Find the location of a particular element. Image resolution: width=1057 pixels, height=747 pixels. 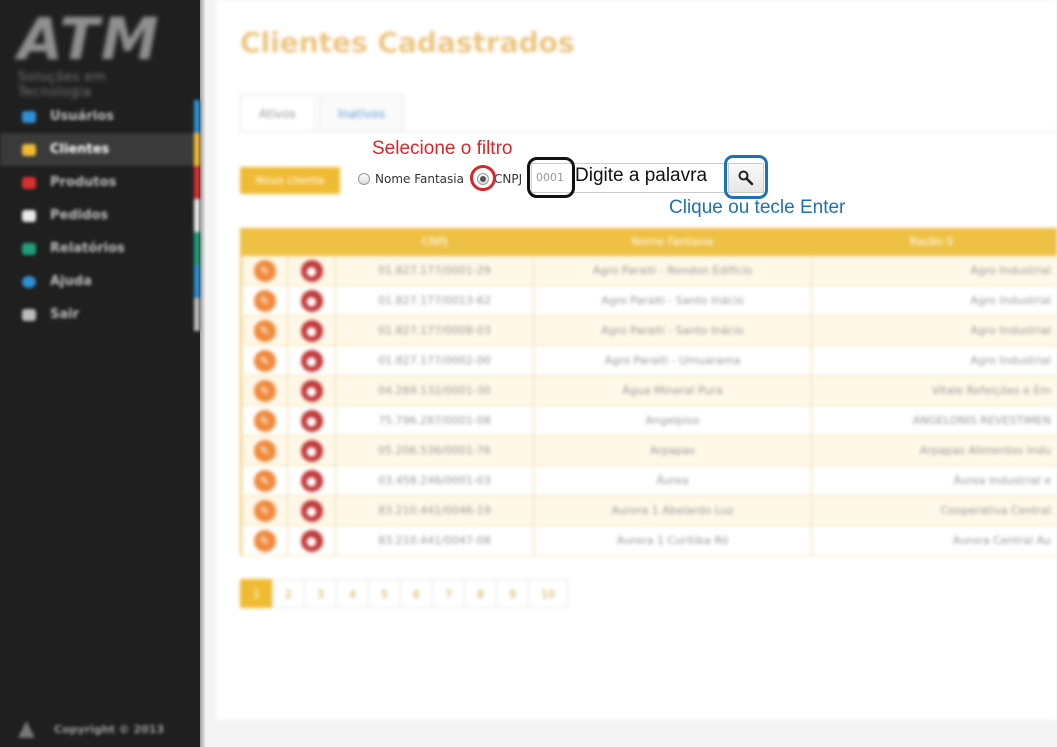

sidebar-item-ajuda: Ajuda is located at coordinates (100, 281).